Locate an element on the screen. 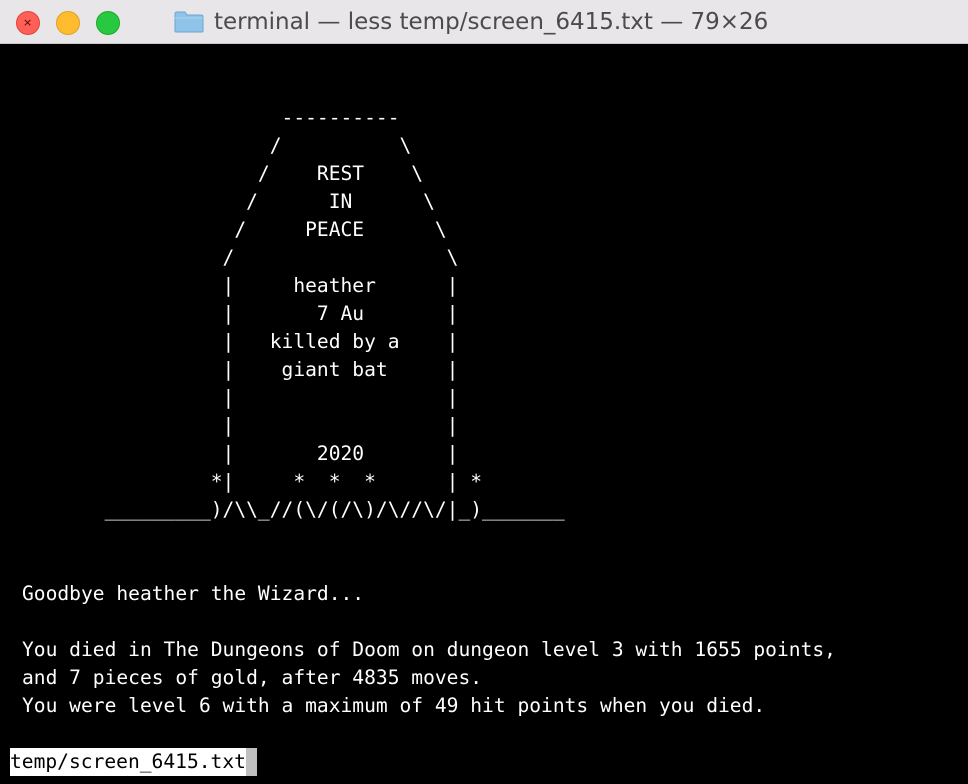  tombstone-line: / IN \ is located at coordinates (228, 201).